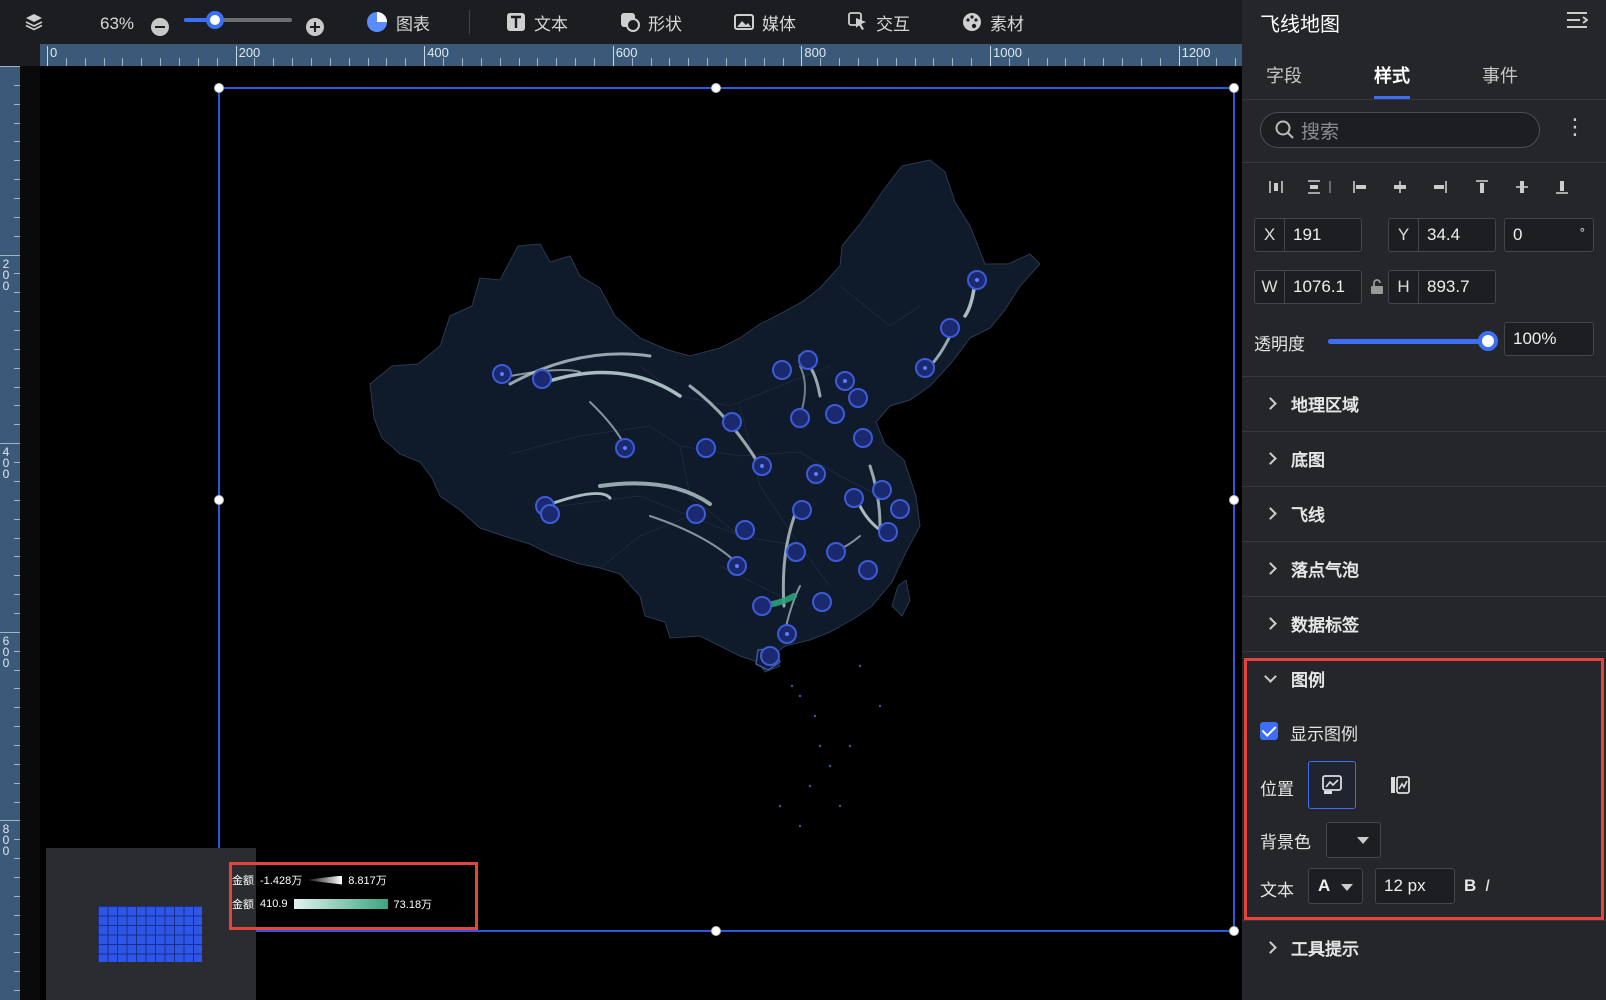  Describe the element at coordinates (1424, 186) in the screenshot. I see `alignment-toolbar` at that location.